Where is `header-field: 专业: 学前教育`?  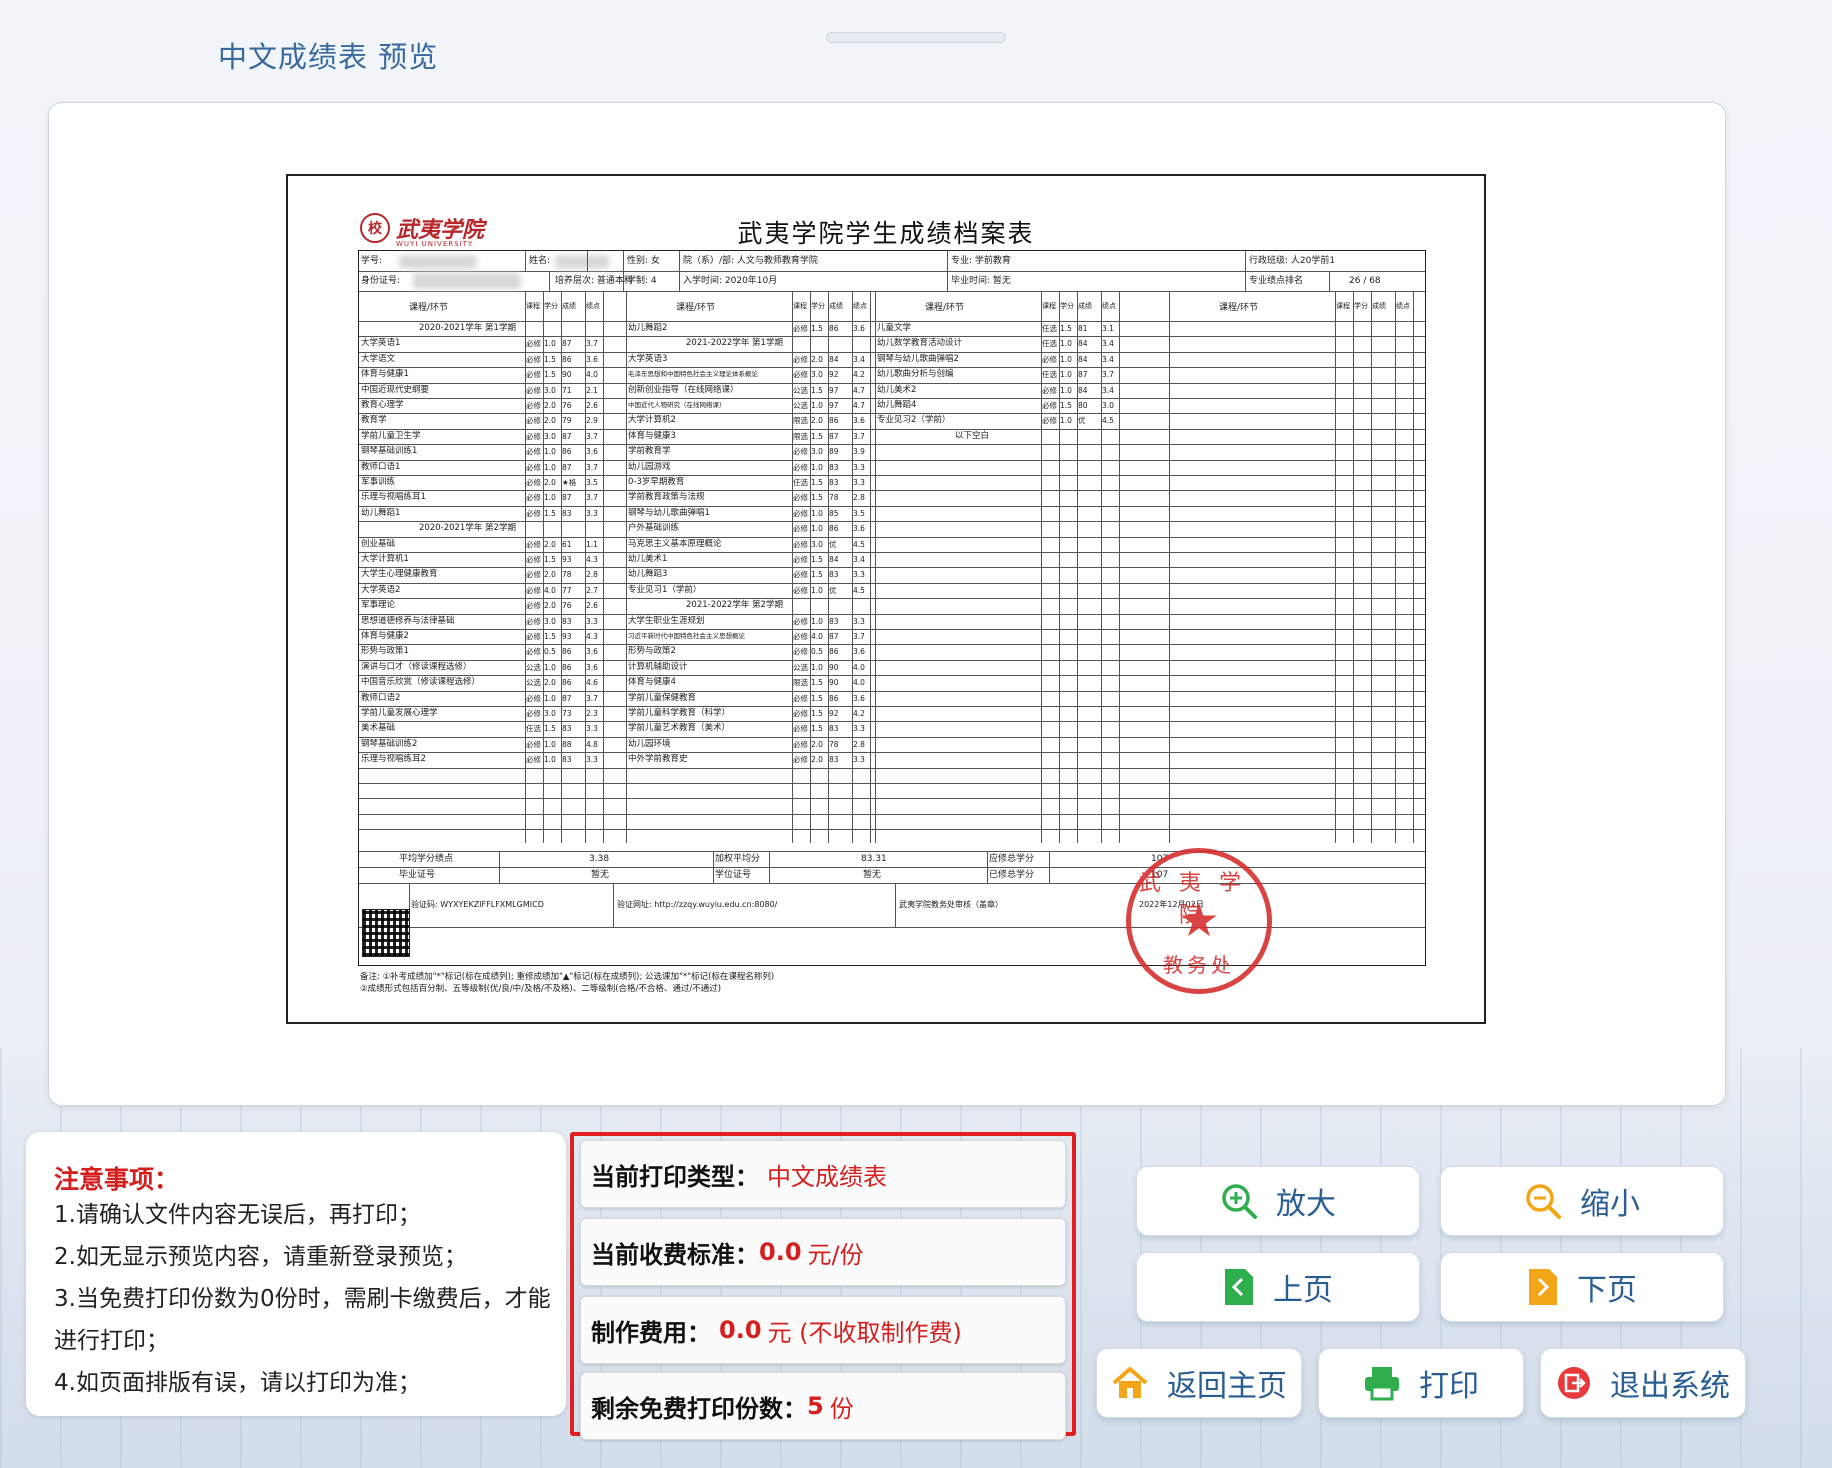 header-field: 专业: 学前教育 is located at coordinates (981, 261).